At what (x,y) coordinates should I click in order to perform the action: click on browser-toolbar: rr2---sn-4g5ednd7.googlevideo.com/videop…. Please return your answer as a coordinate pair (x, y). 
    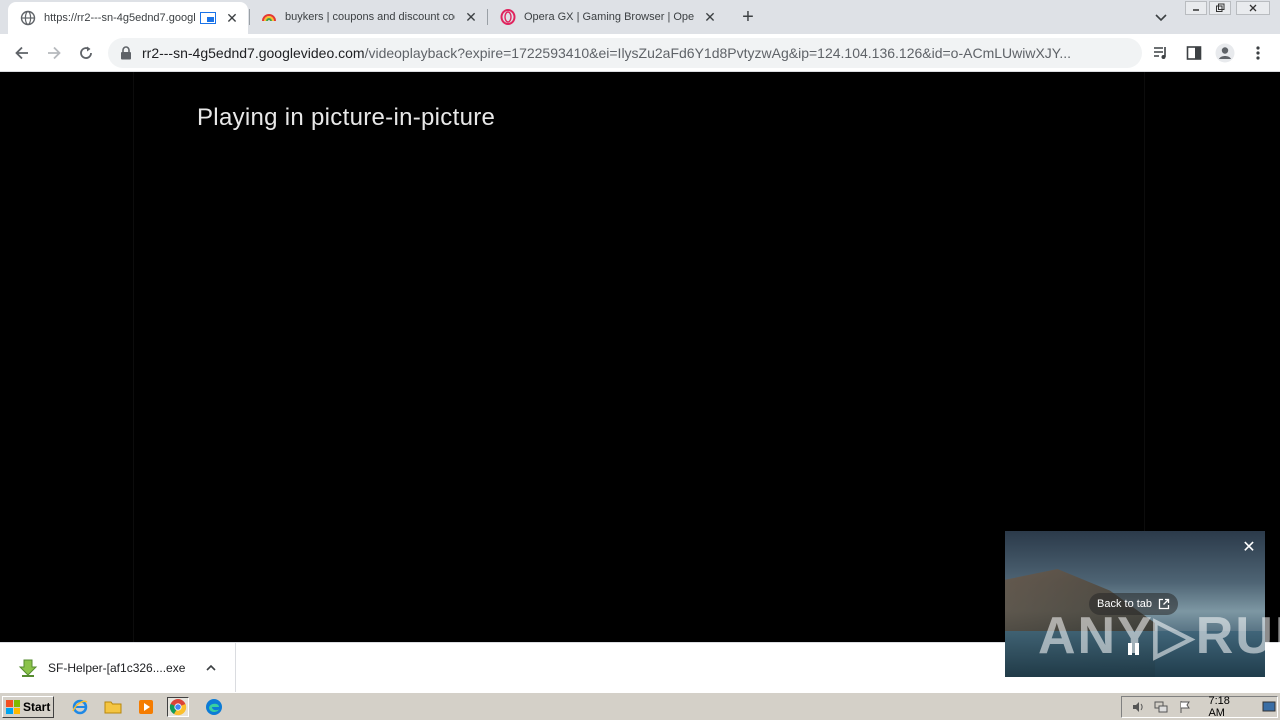
    Looking at the image, I should click on (640, 64).